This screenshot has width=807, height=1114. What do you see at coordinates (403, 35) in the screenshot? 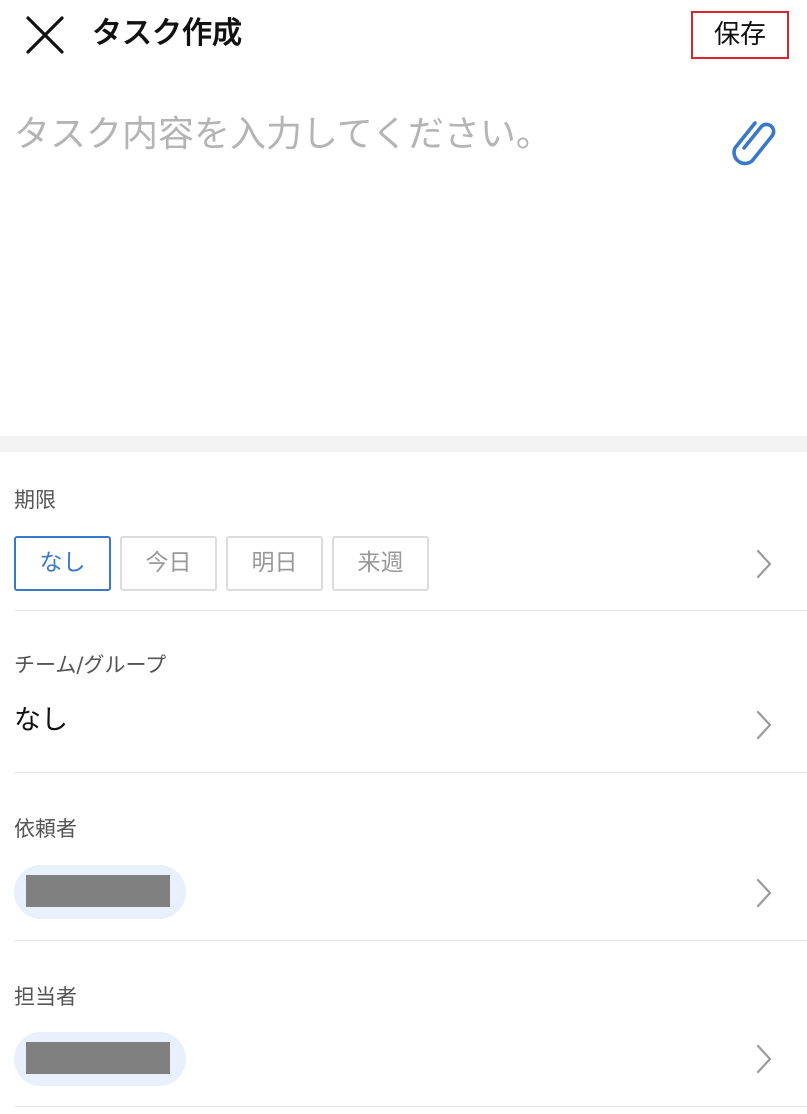
I see `app-header: タスク作成 保存` at bounding box center [403, 35].